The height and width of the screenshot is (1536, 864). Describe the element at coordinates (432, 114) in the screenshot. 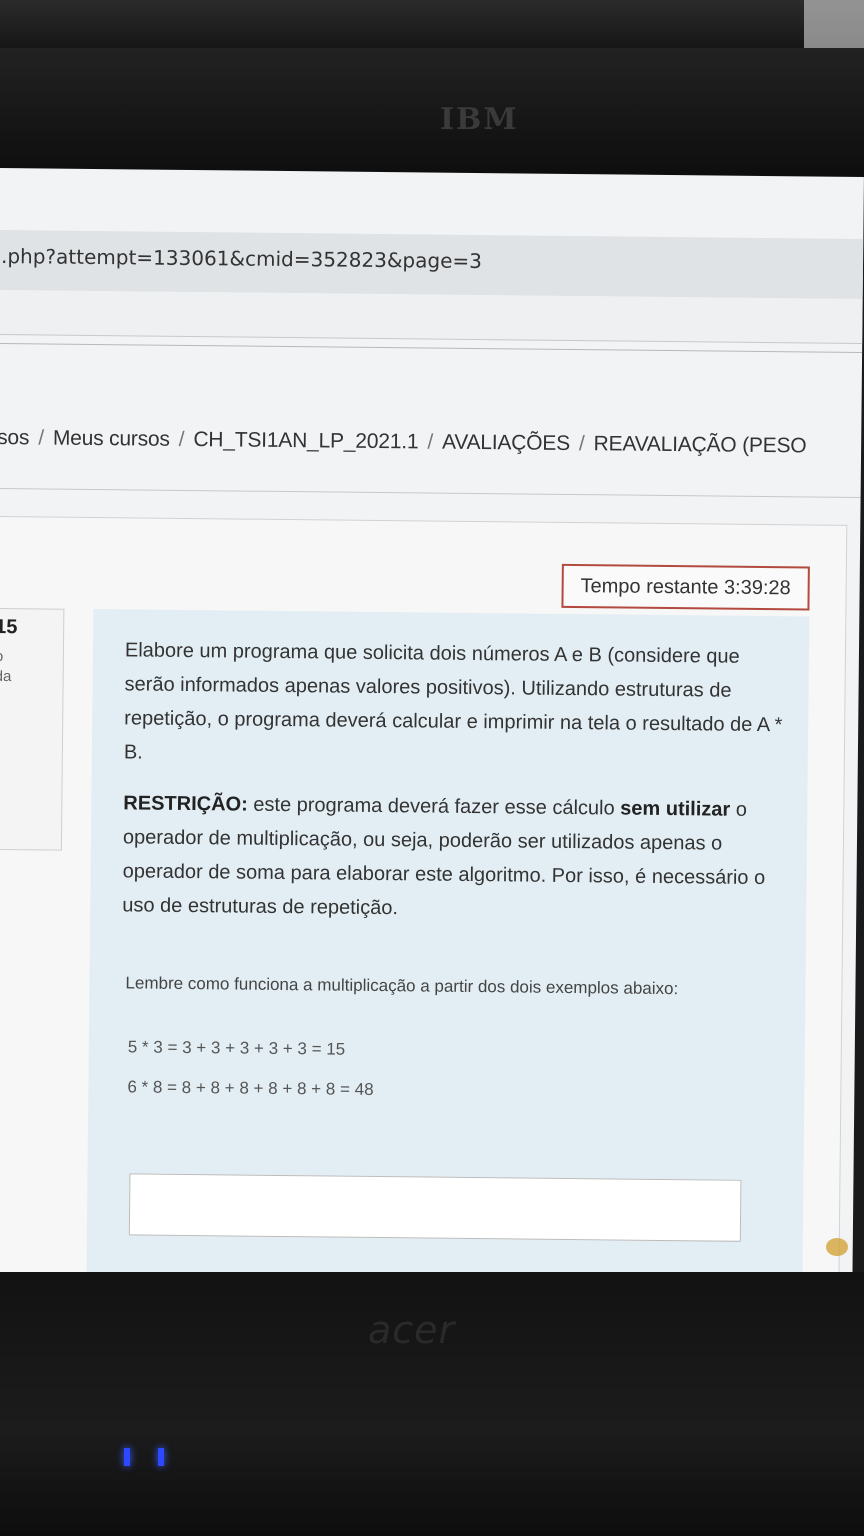

I see `monitor-bezel-top` at that location.